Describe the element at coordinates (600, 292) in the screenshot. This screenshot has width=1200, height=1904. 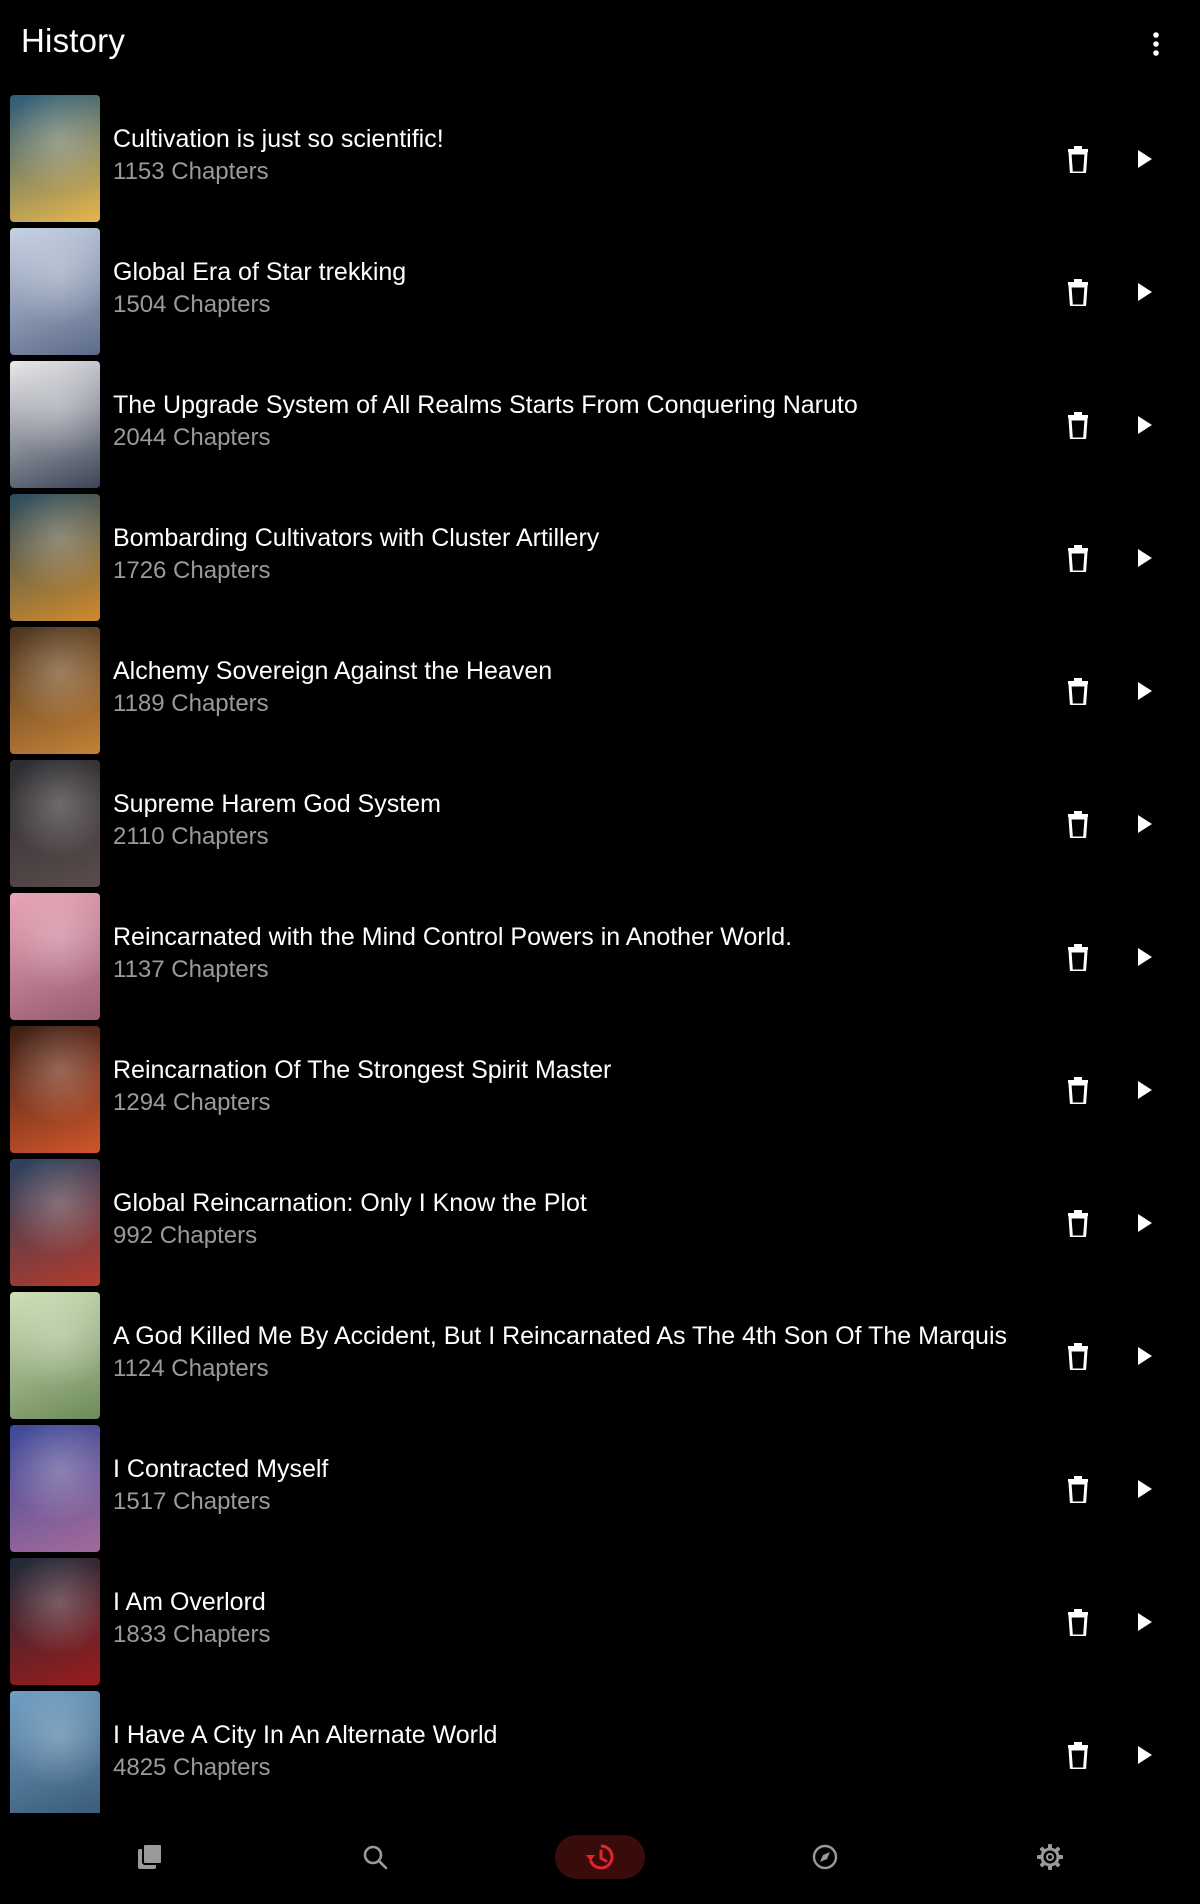
I see `history-item: Global Era of Star trekking 1504 Chapters` at that location.